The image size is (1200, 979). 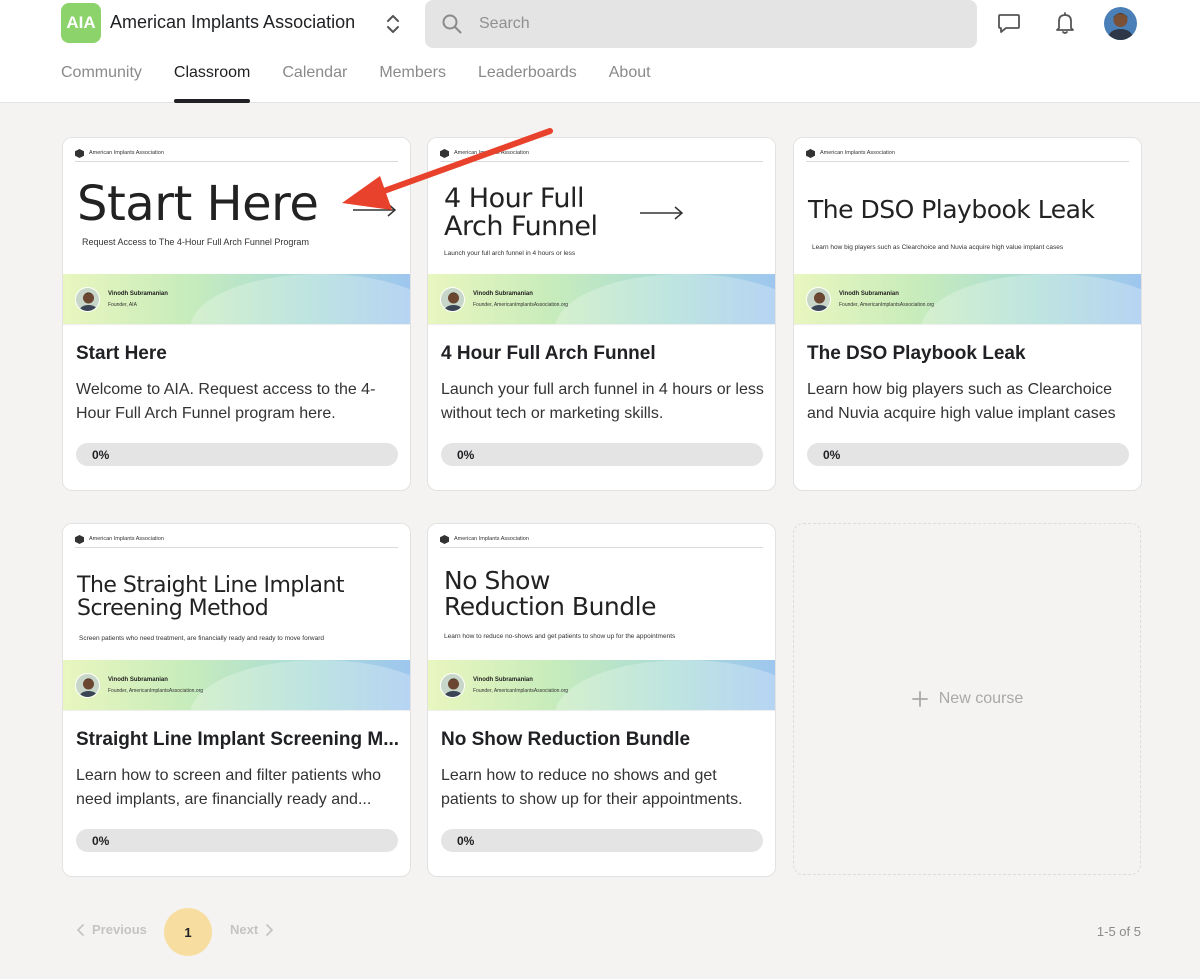 I want to click on community-name: American Implants Association, so click(x=232, y=22).